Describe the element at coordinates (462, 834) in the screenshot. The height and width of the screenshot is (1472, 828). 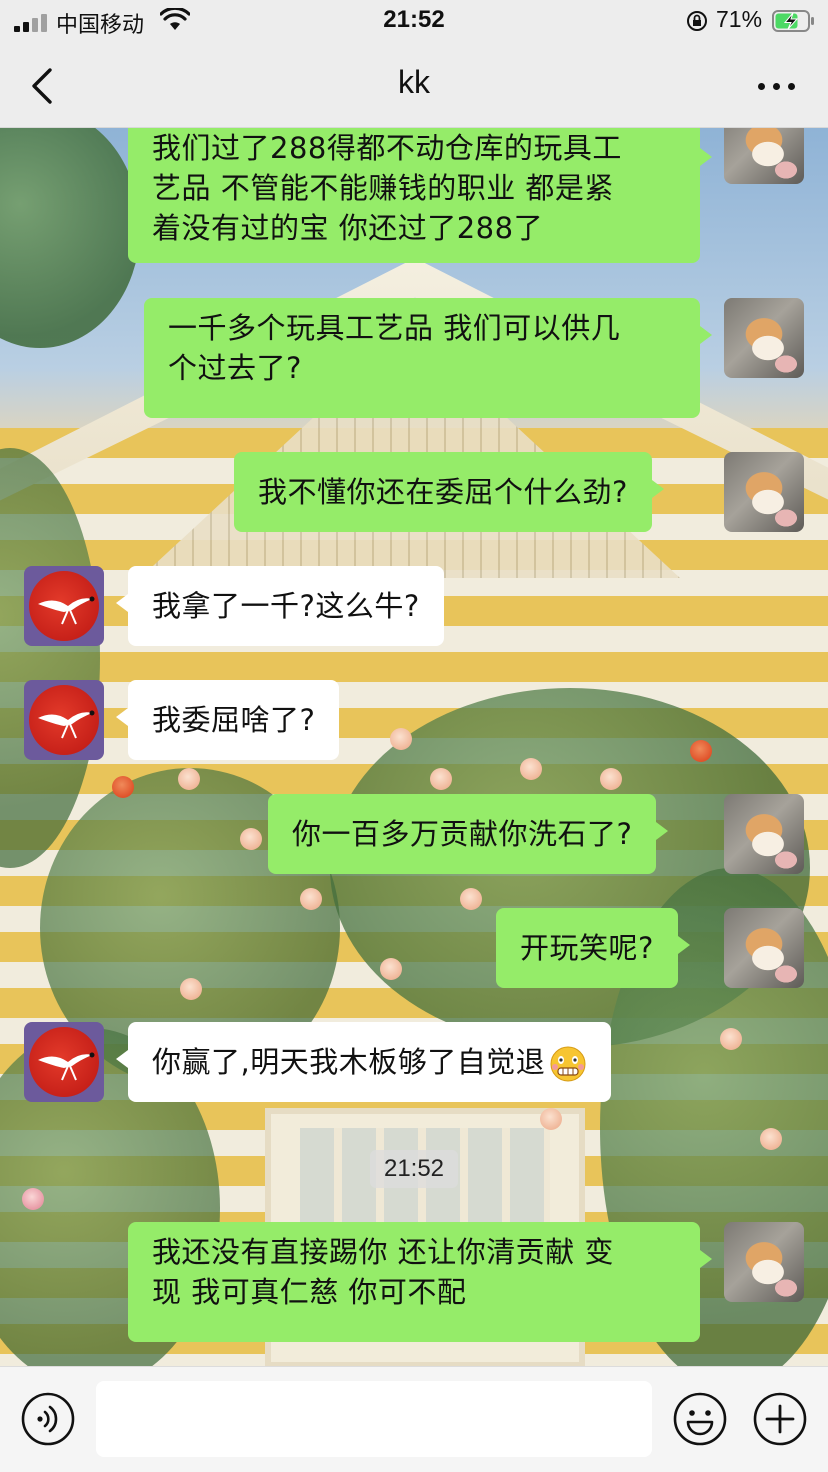
I see `message-line: 你一百多万贡献你洗石了?` at that location.